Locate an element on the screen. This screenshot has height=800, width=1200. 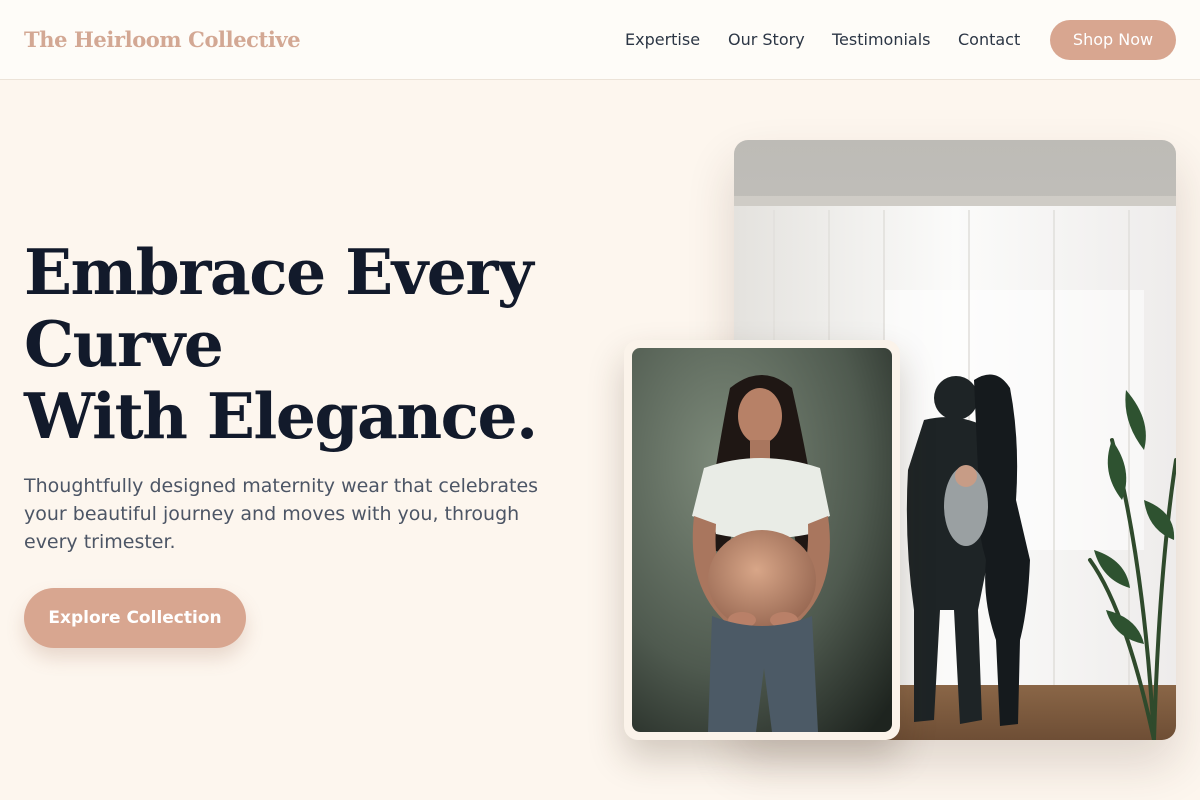
shop-now-button: Shop Now is located at coordinates (1113, 40).